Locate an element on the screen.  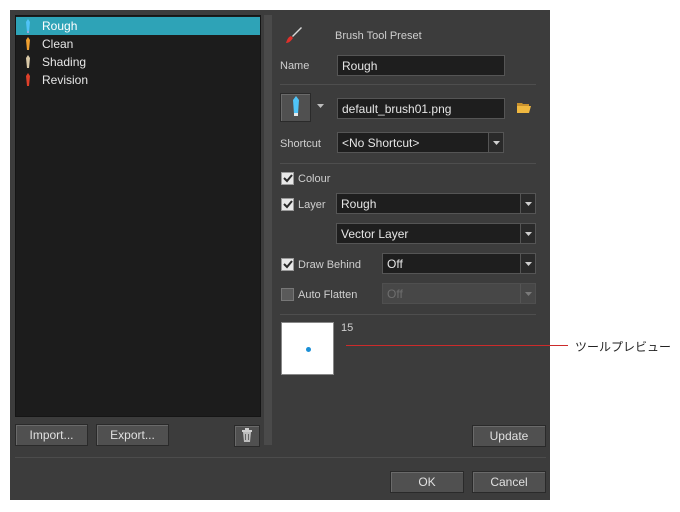
panel-title: Brush Tool Preset is located at coordinates (378, 36).